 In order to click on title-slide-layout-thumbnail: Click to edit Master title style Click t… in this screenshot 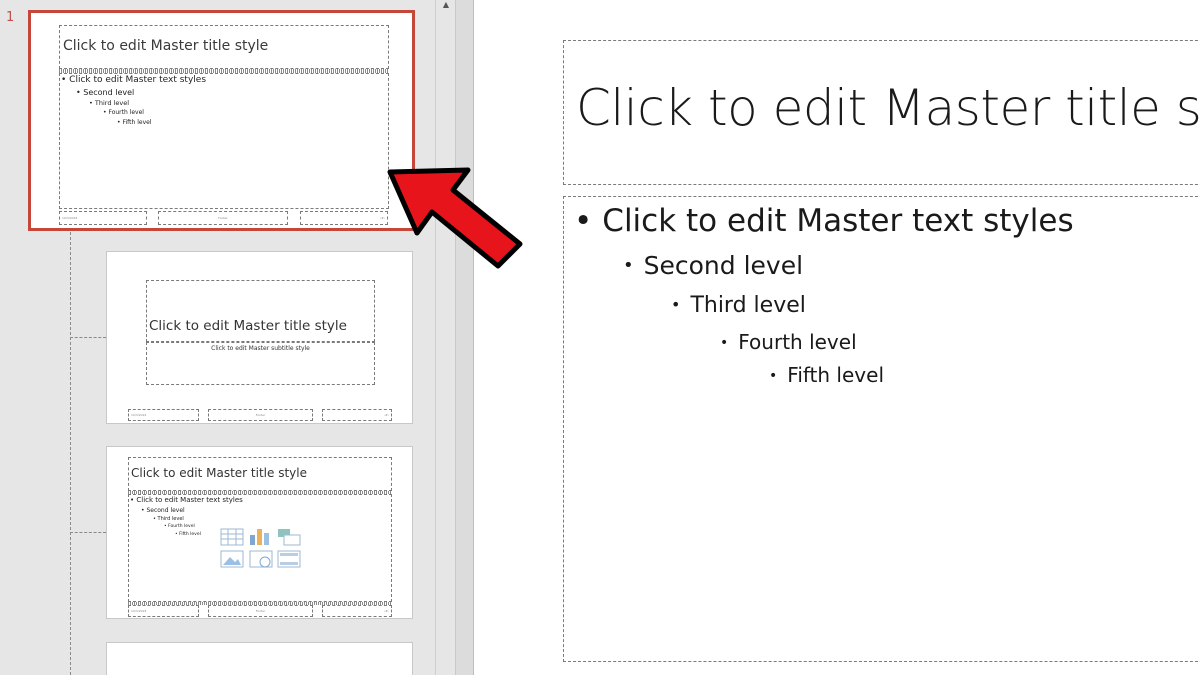, I will do `click(259, 337)`.